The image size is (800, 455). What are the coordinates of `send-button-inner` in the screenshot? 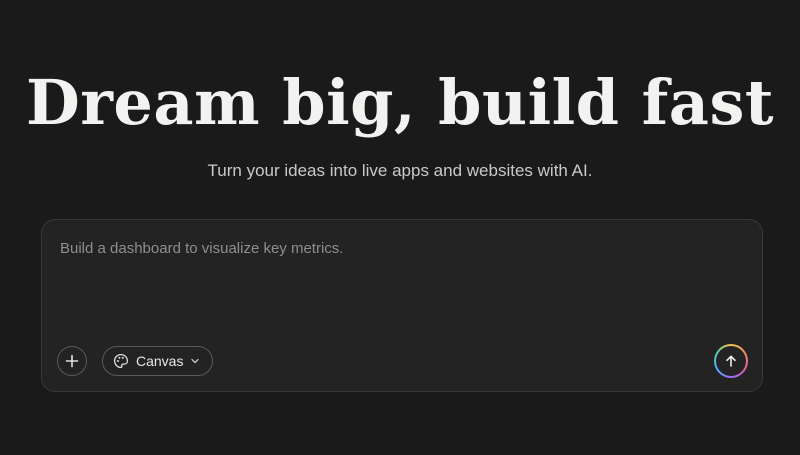 It's located at (731, 361).